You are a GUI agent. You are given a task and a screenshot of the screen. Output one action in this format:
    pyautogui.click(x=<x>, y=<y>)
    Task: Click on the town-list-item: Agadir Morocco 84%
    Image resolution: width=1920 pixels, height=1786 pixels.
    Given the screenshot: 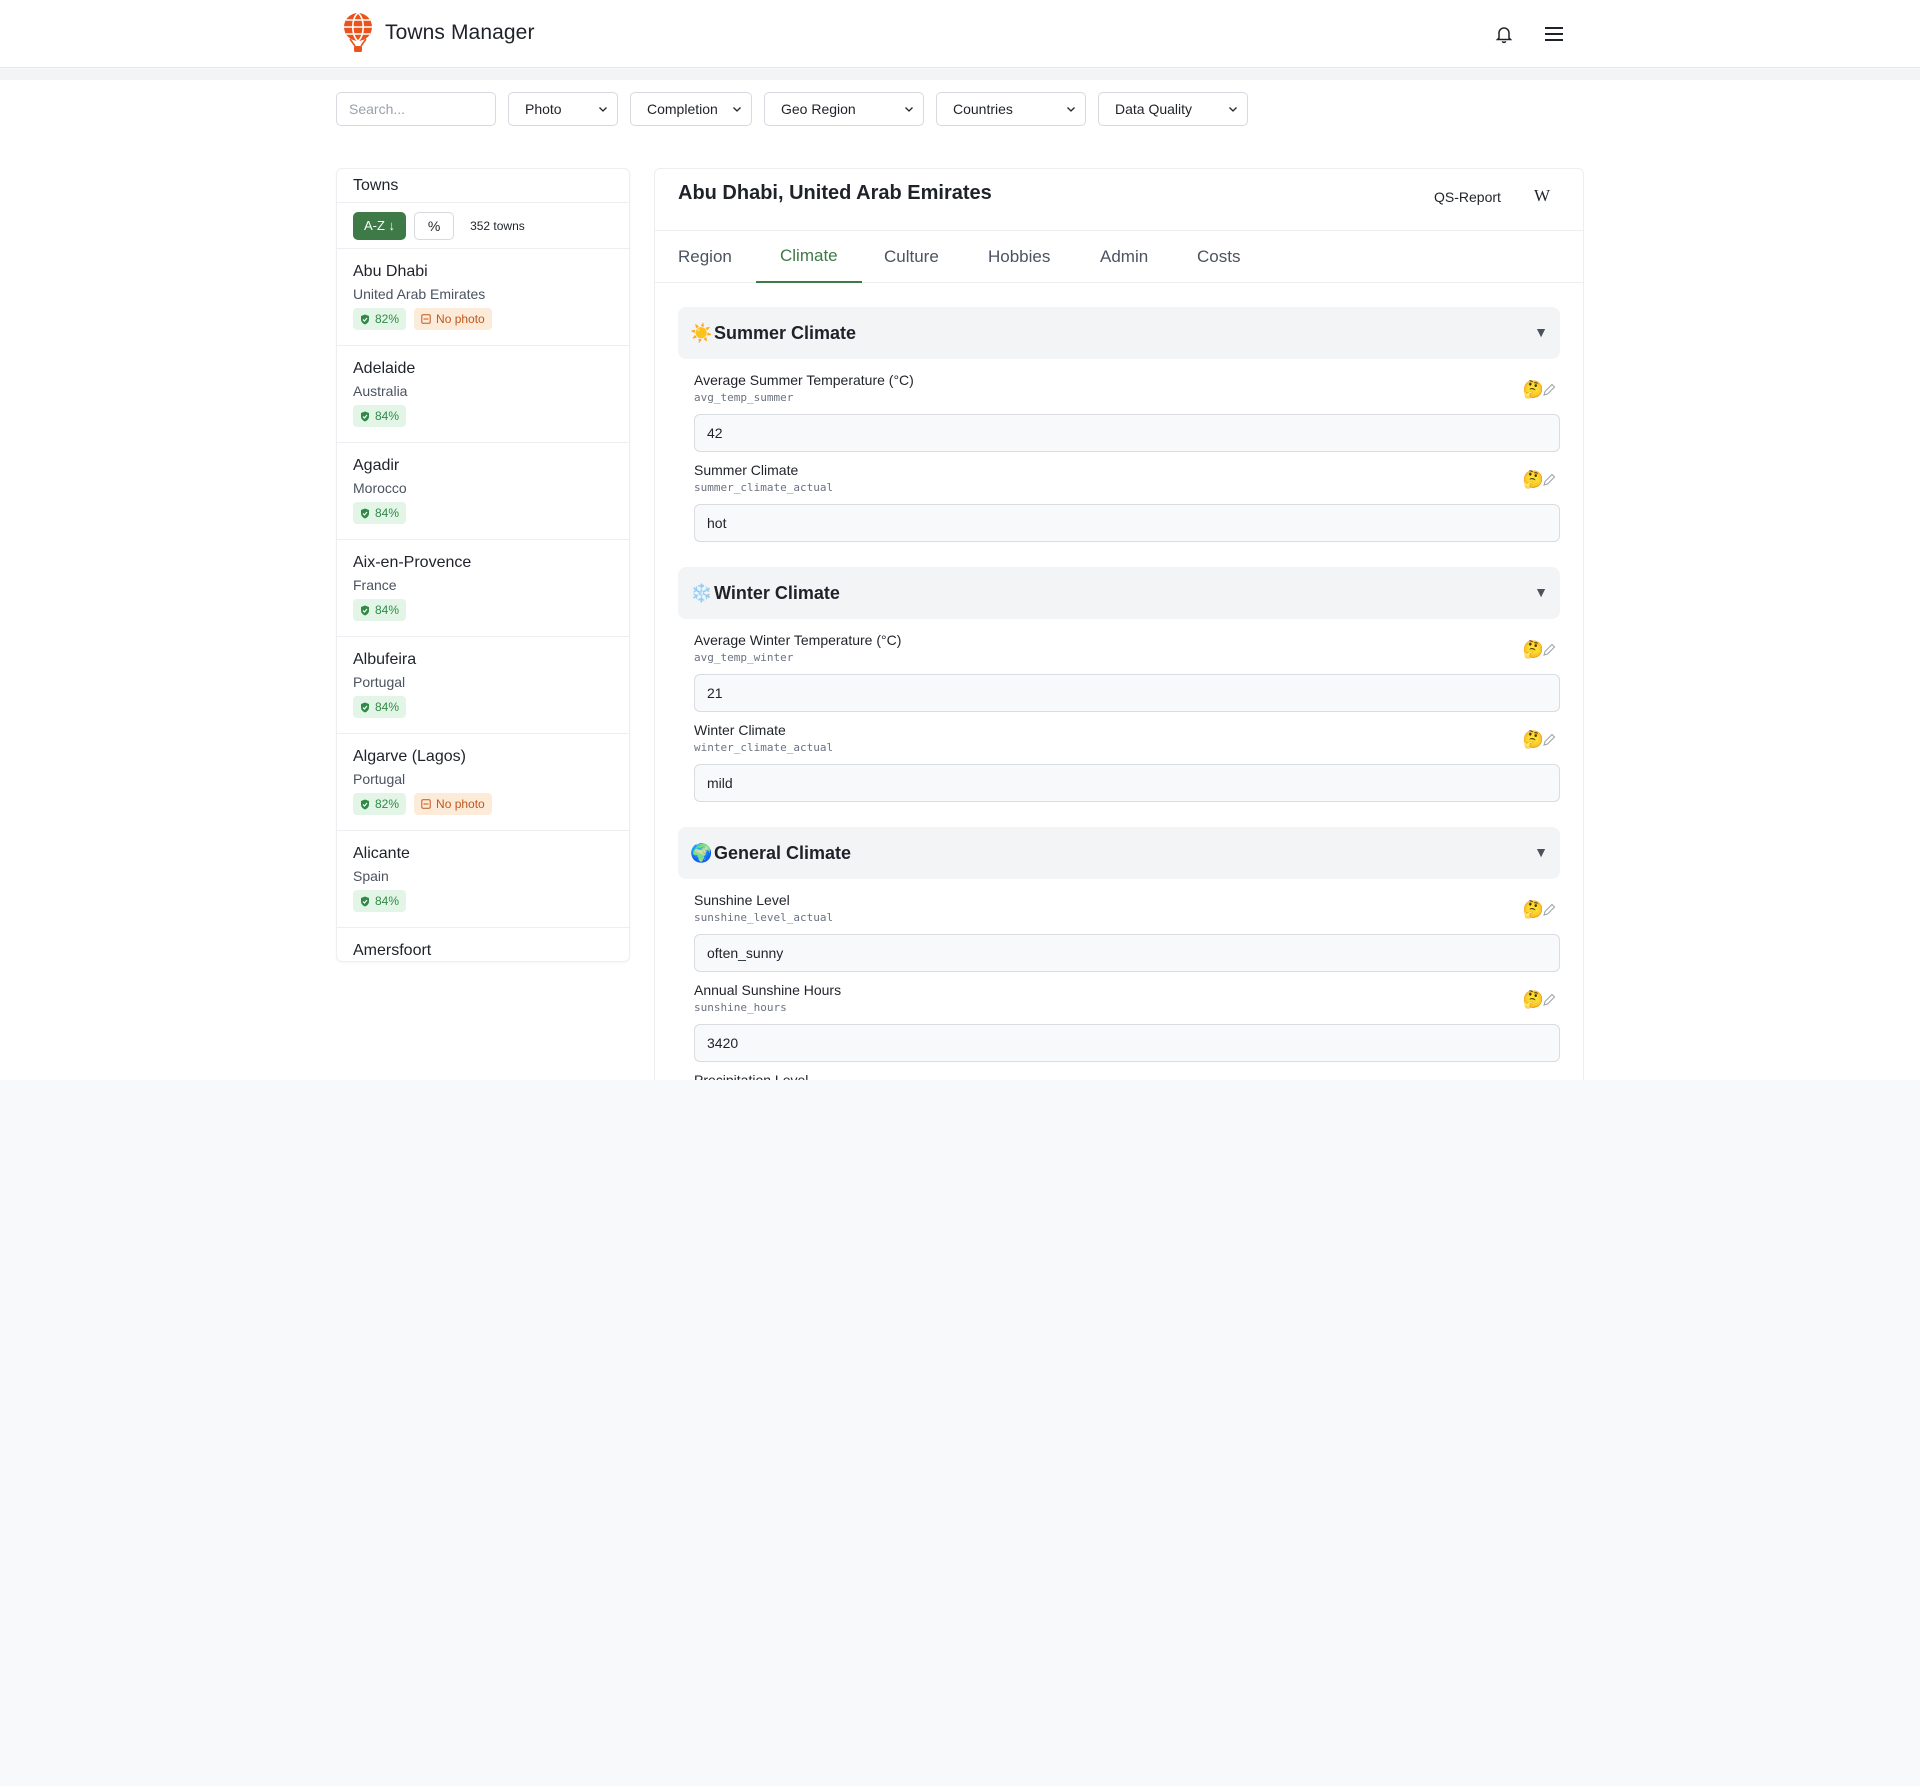 What is the action you would take?
    pyautogui.click(x=483, y=491)
    